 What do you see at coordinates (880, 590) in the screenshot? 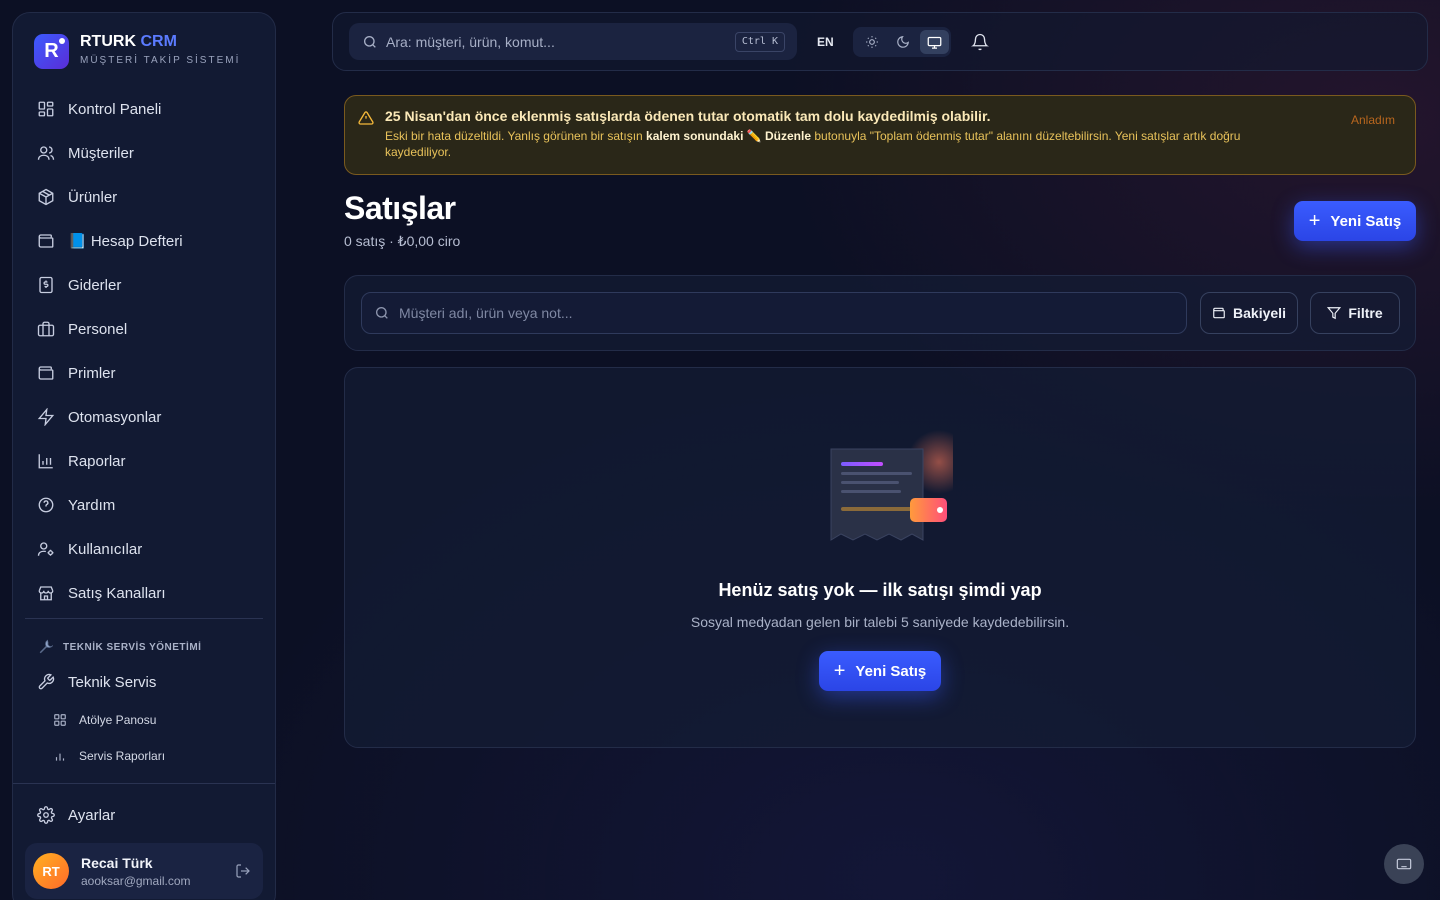
I see `empty-state-title: Henüz satış yok — ilk satışı şimdi yap` at bounding box center [880, 590].